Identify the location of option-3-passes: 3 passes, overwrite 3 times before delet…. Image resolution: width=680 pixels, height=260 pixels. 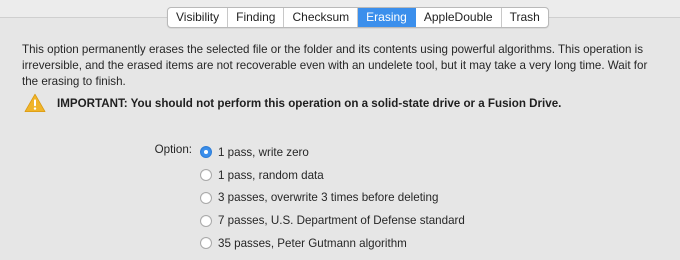
(332, 198).